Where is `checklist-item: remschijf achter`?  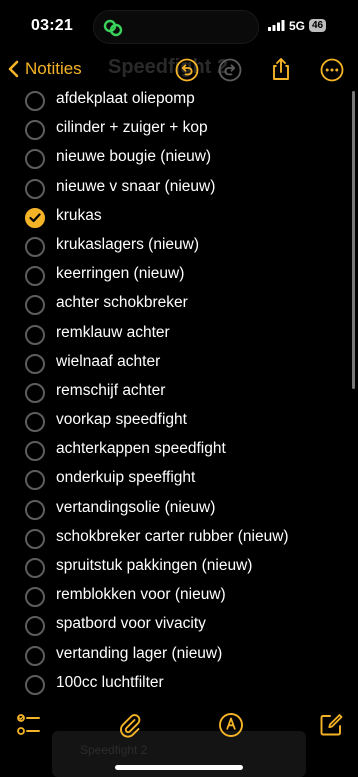 checklist-item: remschijf achter is located at coordinates (179, 392).